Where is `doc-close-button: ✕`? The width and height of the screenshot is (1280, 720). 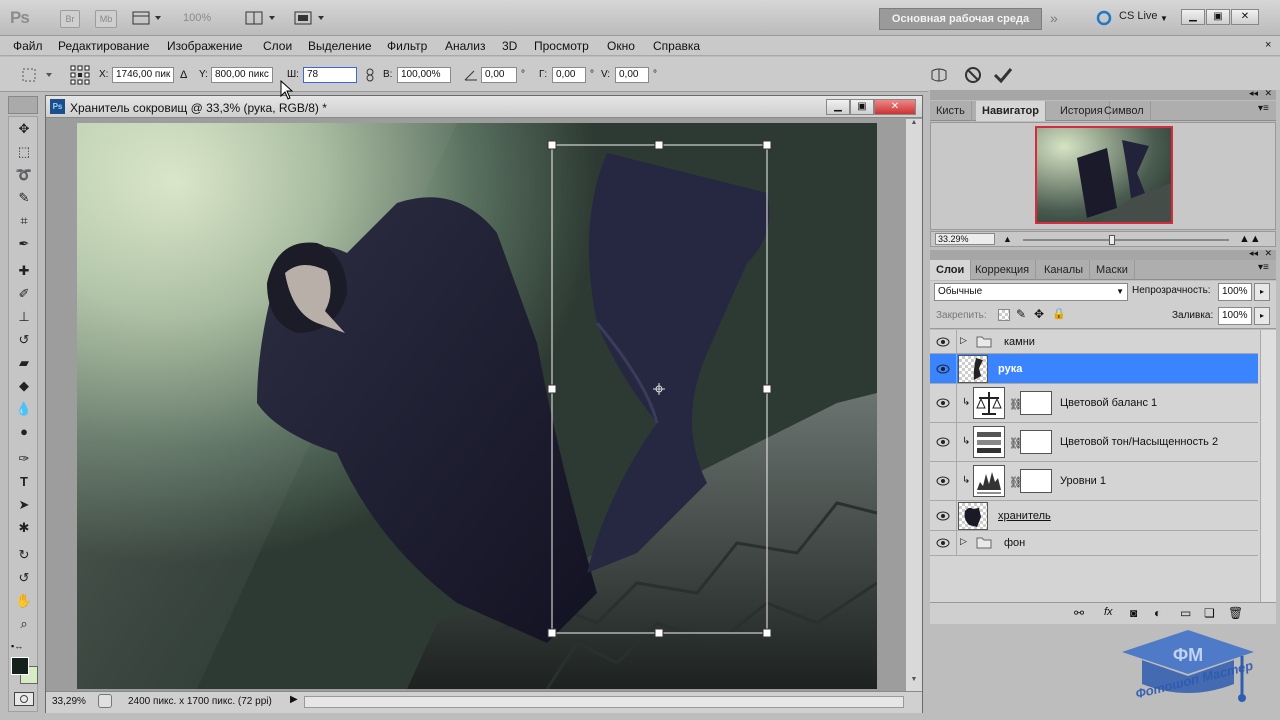
doc-close-button: ✕ is located at coordinates (895, 107).